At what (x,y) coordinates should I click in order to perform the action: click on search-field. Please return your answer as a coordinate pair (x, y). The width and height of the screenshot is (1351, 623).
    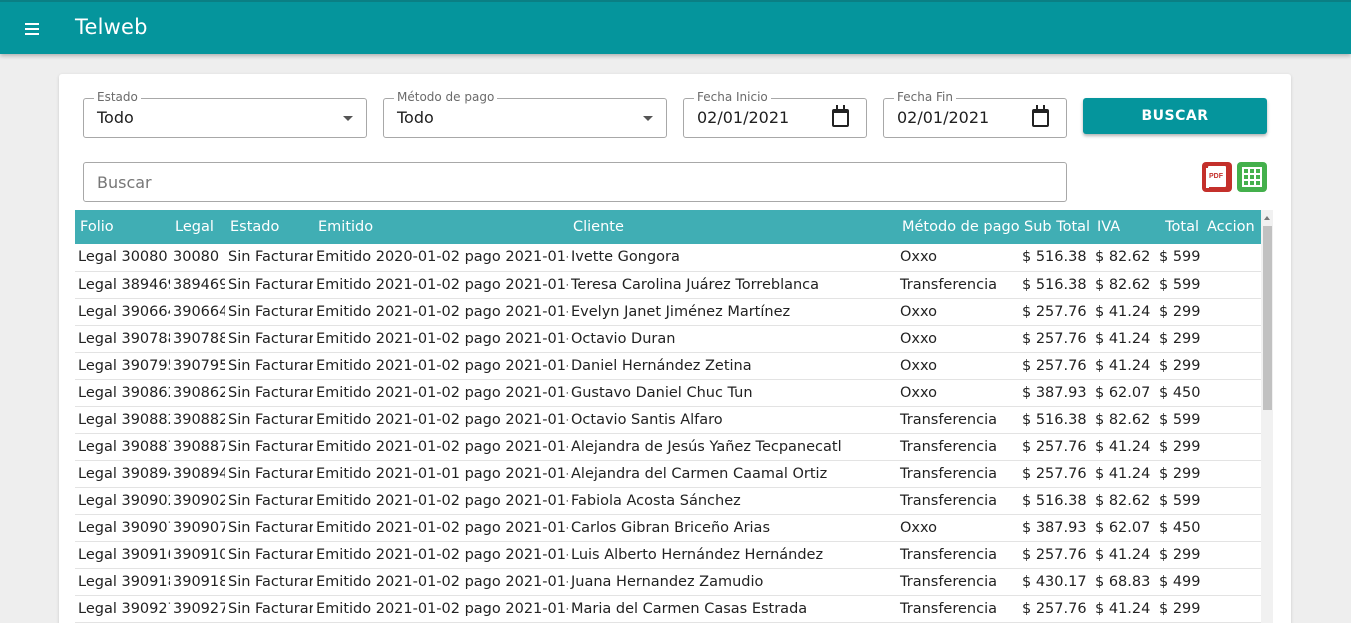
    Looking at the image, I should click on (575, 182).